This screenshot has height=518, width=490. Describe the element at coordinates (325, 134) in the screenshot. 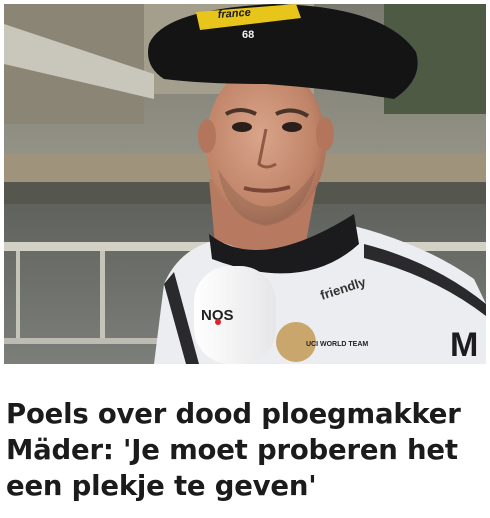

I see `ear-right` at that location.